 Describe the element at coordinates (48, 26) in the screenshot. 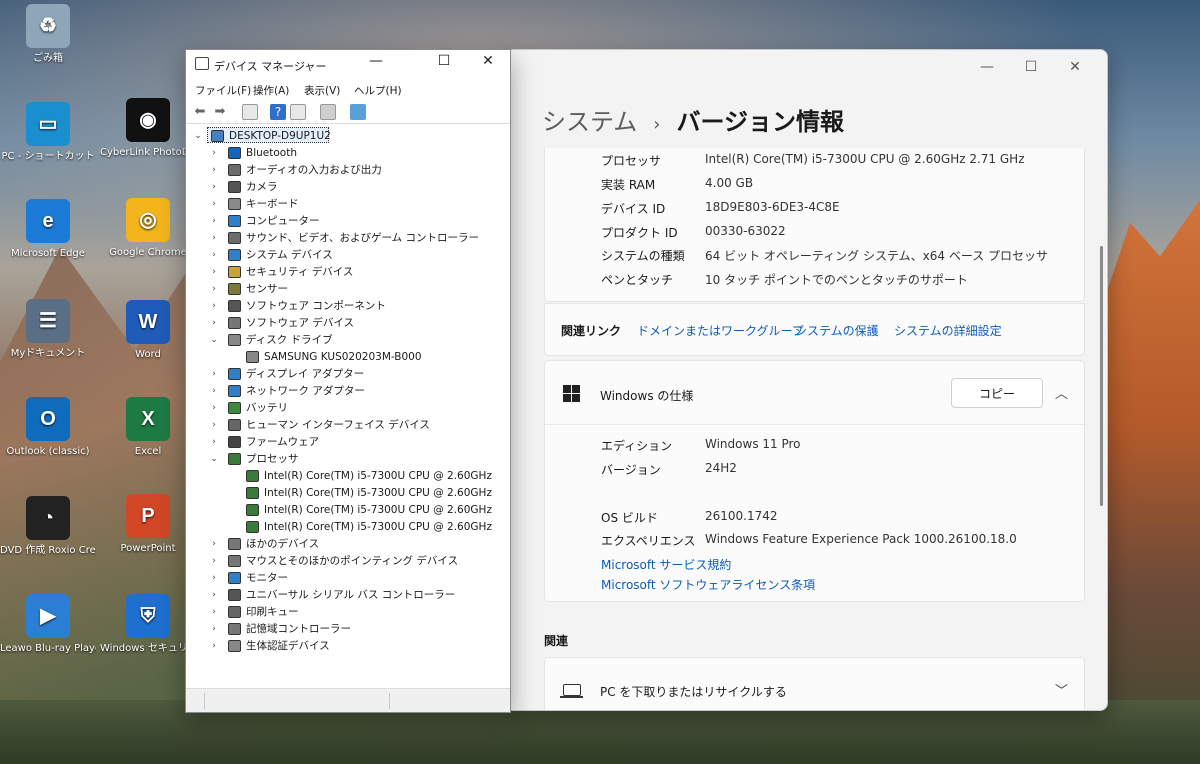

I see `recycle-bin-icon: ♻` at that location.